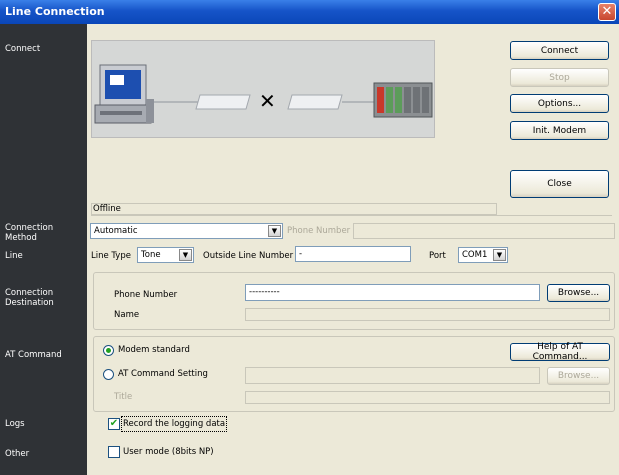 This screenshot has height=475, width=619. I want to click on destination-name-field, so click(427, 314).